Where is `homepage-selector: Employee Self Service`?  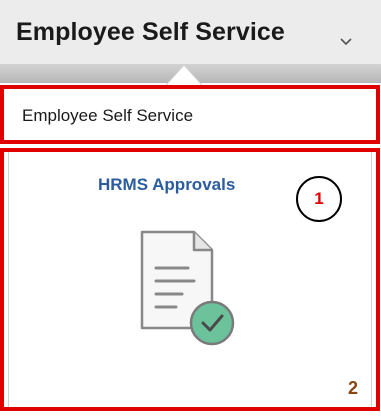
homepage-selector: Employee Self Service is located at coordinates (150, 32).